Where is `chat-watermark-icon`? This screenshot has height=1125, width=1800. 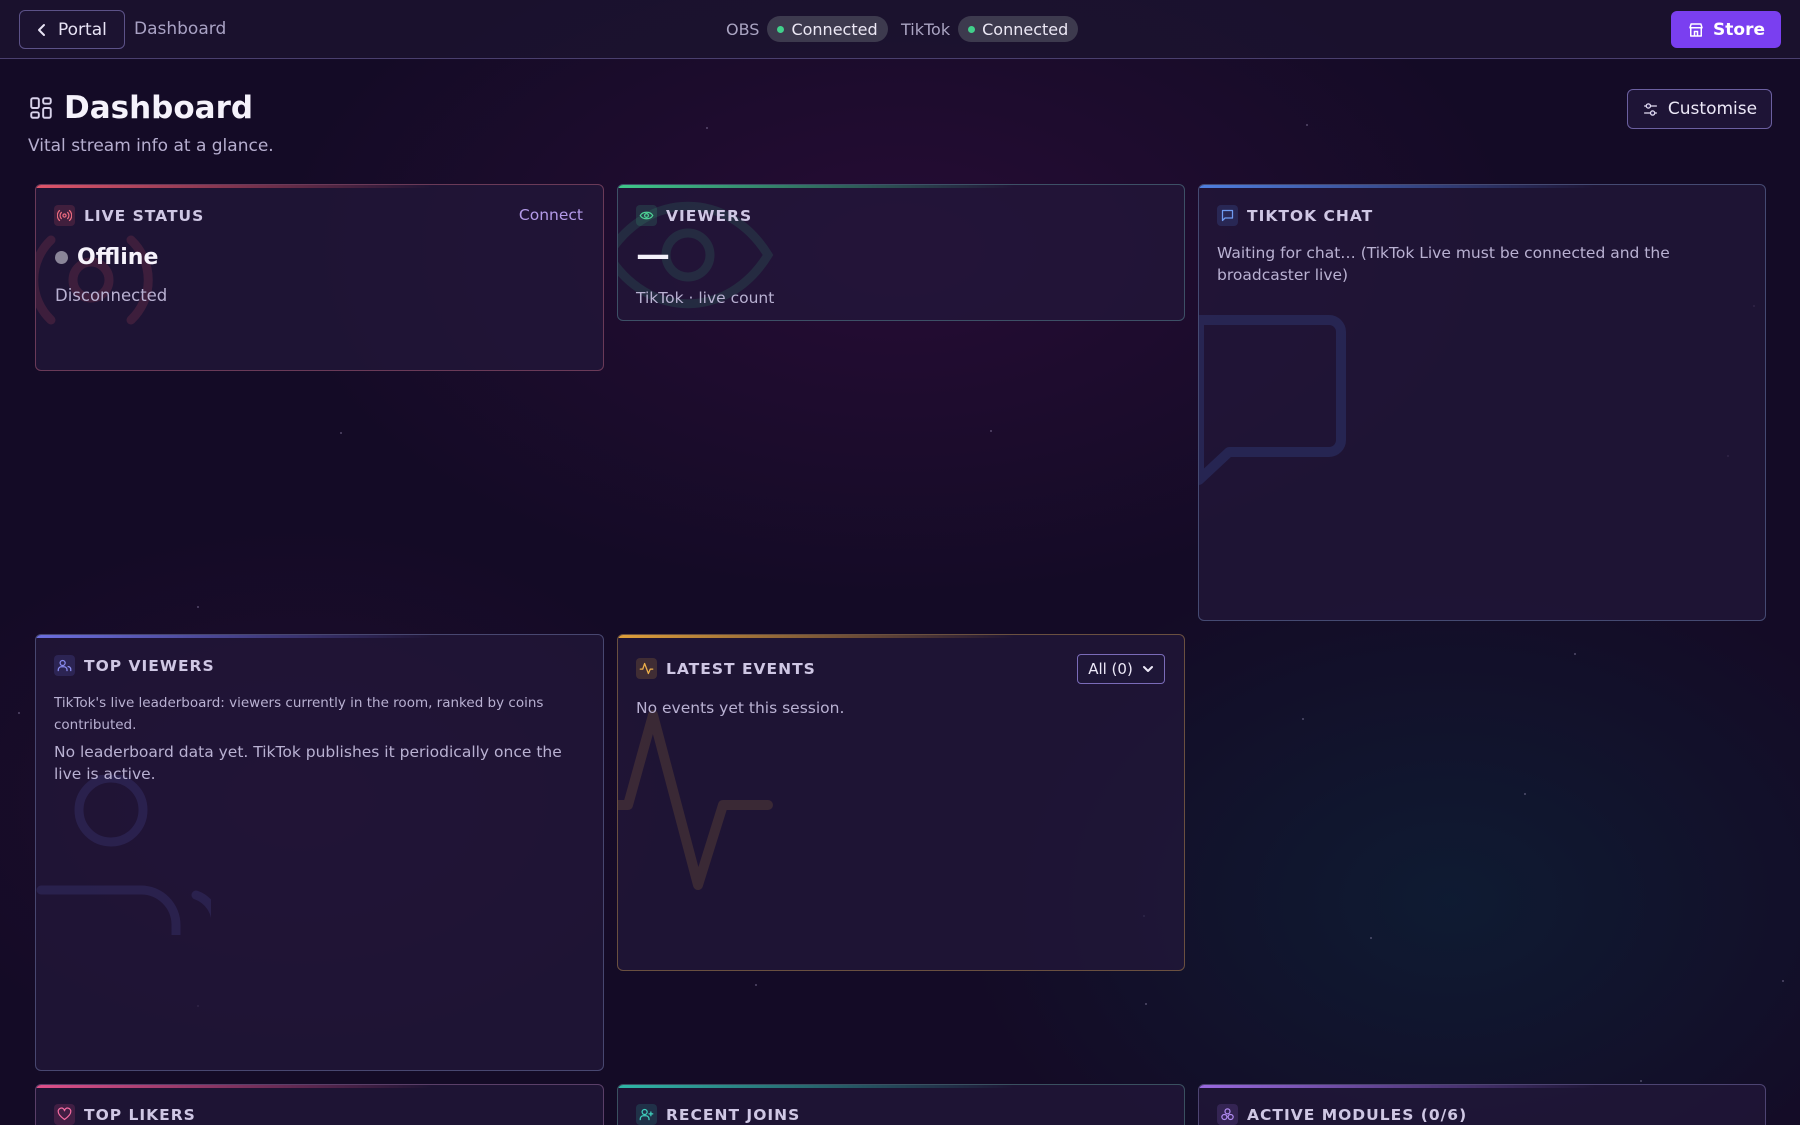 chat-watermark-icon is located at coordinates (1272, 400).